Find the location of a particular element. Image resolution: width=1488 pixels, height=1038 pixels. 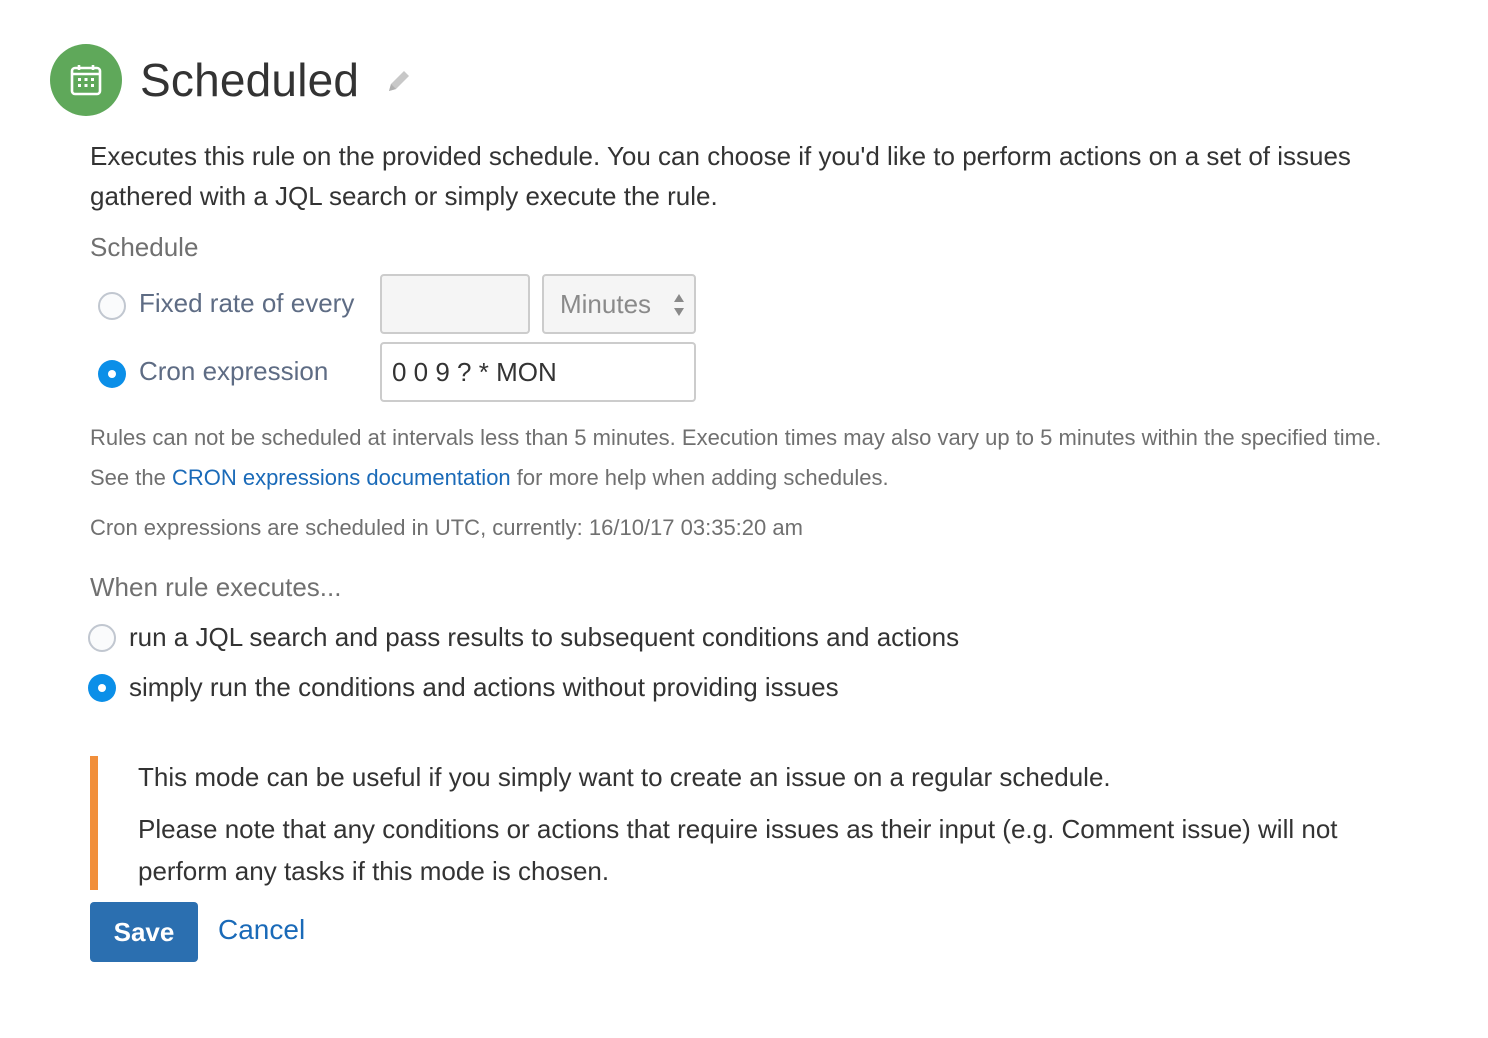

fixed-rate-label: Fixed rate of every is located at coordinates (247, 303).